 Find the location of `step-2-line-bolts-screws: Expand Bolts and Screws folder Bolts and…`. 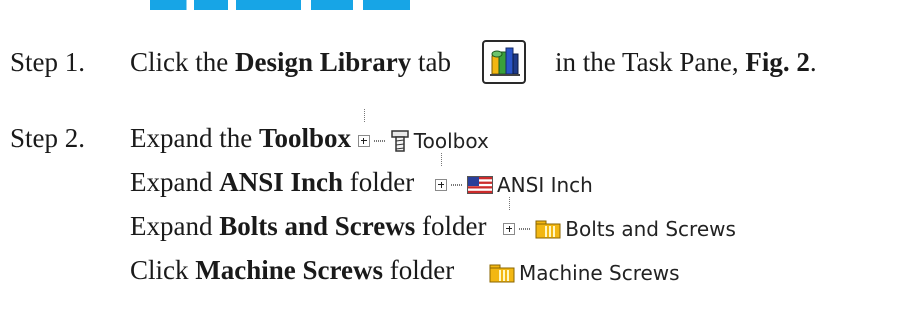

step-2-line-bolts-screws: Expand Bolts and Screws folder Bolts and… is located at coordinates (433, 220).